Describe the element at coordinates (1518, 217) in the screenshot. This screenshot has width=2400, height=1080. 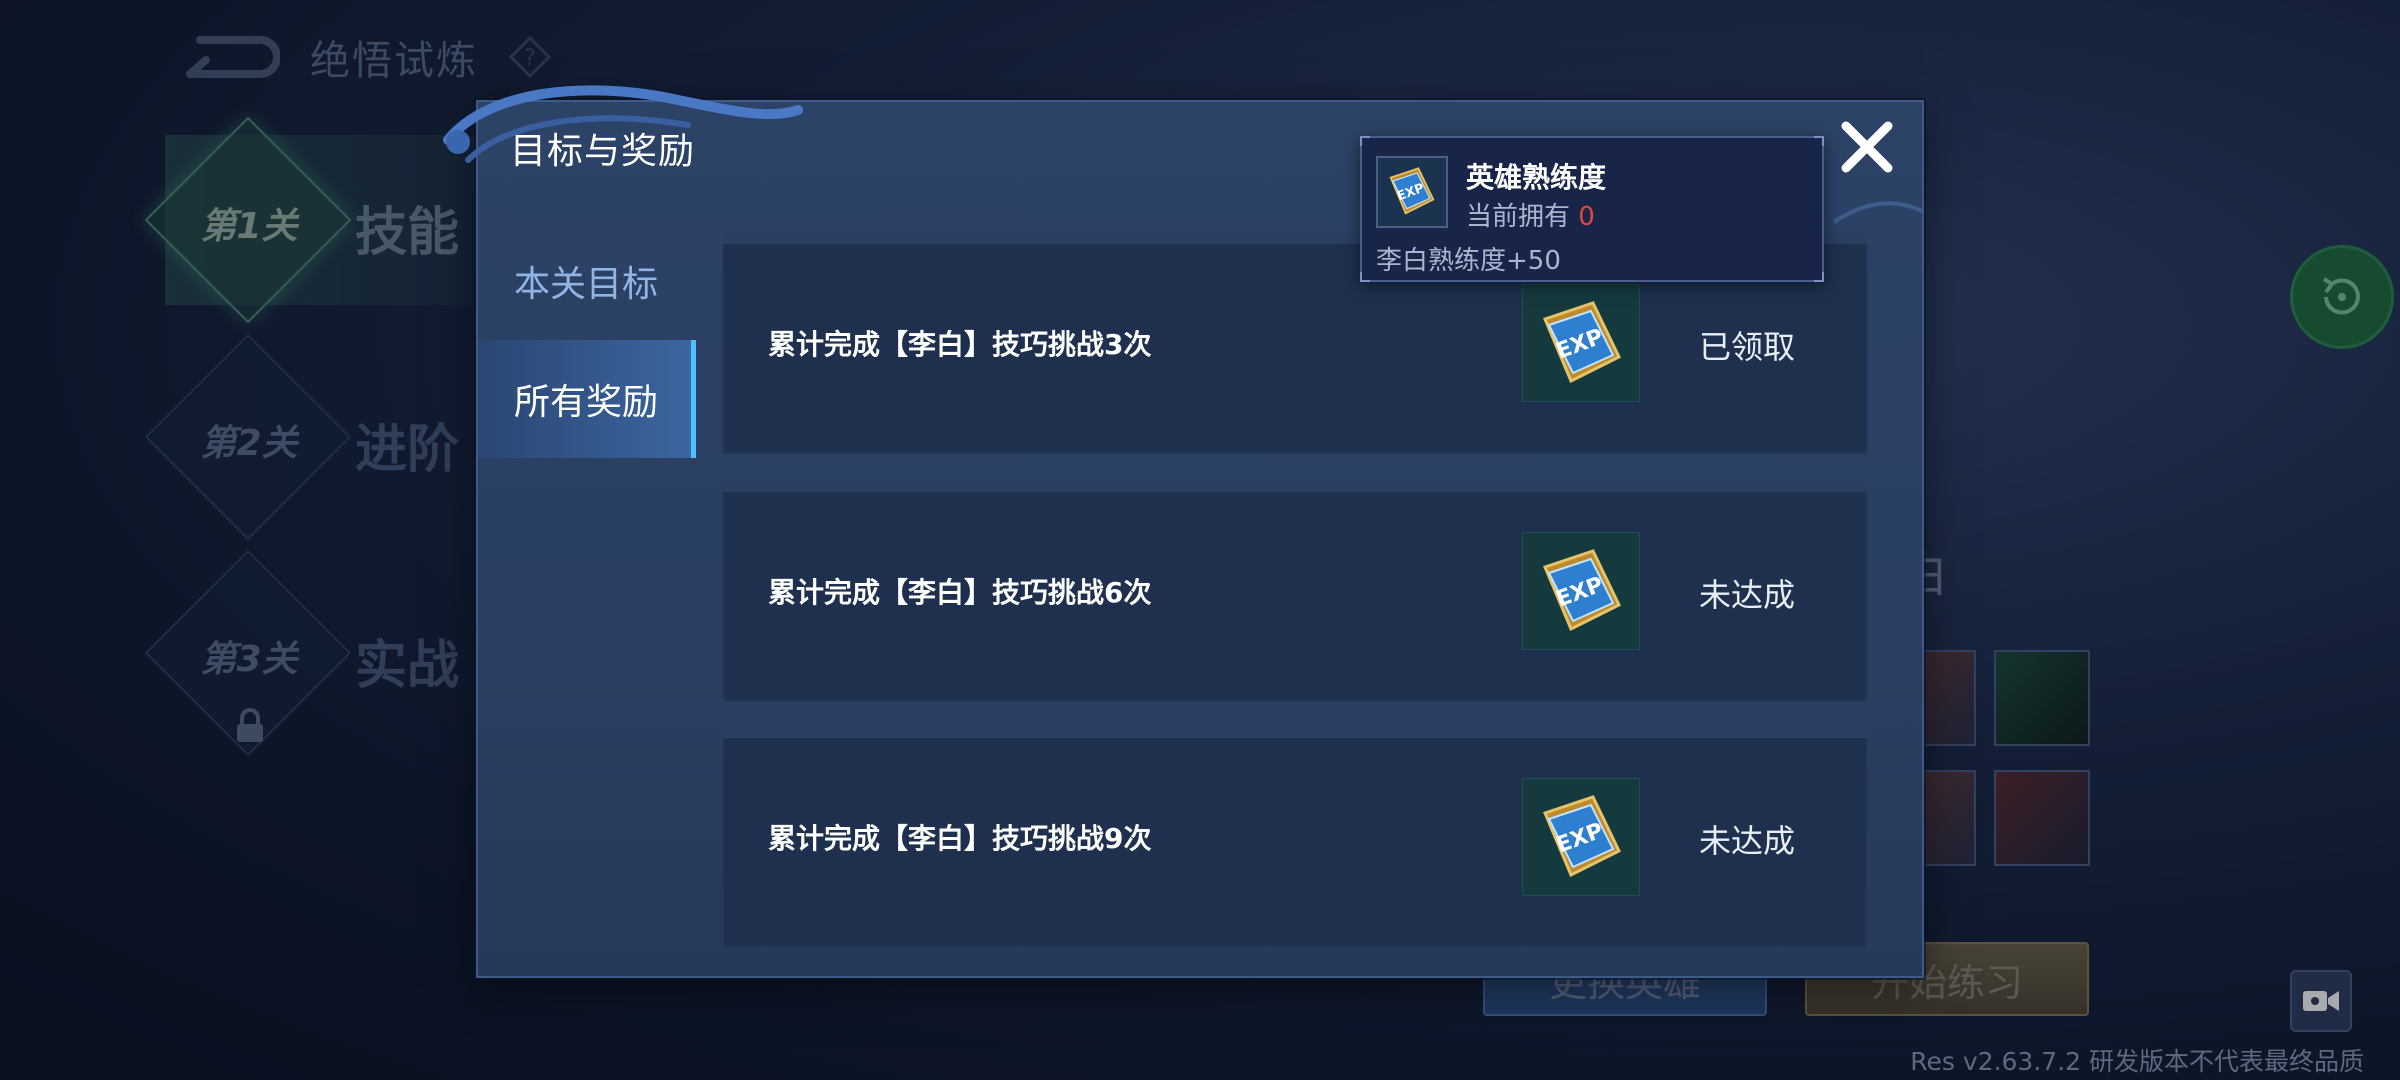
I see `owned-label: 当前拥有` at that location.